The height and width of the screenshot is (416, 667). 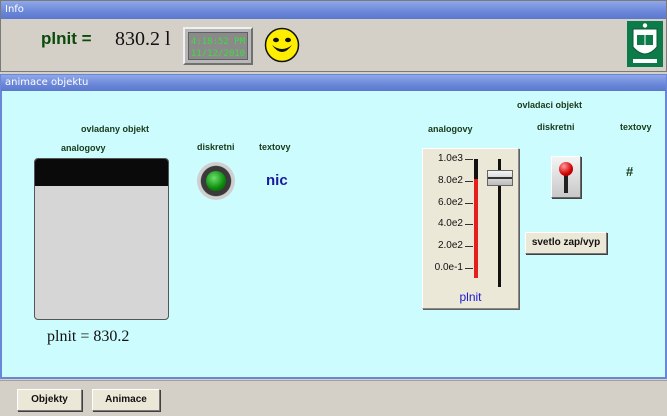 What do you see at coordinates (218, 42) in the screenshot?
I see `clock-time: 4:18:52 PM` at bounding box center [218, 42].